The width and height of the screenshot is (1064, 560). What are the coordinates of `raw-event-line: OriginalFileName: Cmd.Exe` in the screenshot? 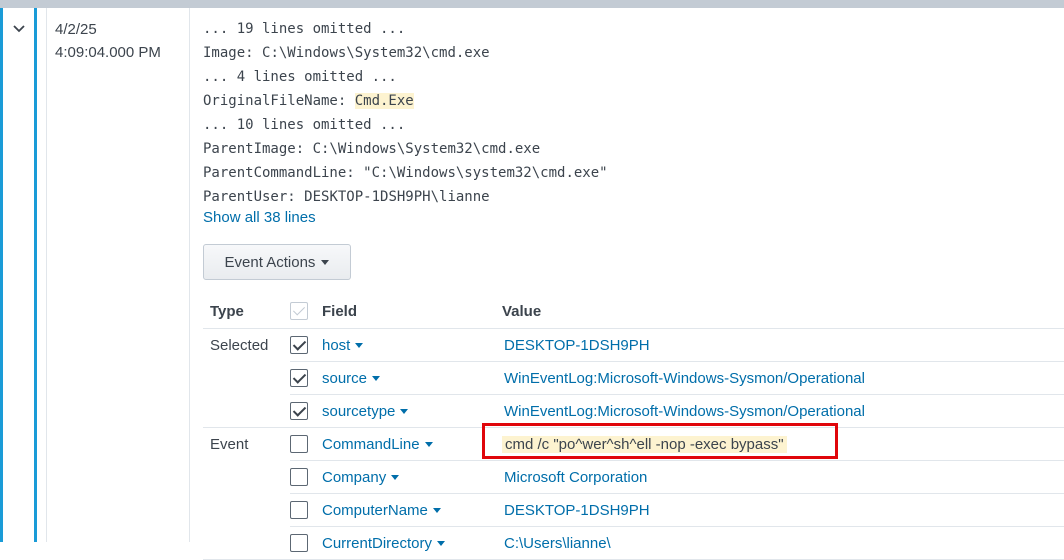 It's located at (405, 101).